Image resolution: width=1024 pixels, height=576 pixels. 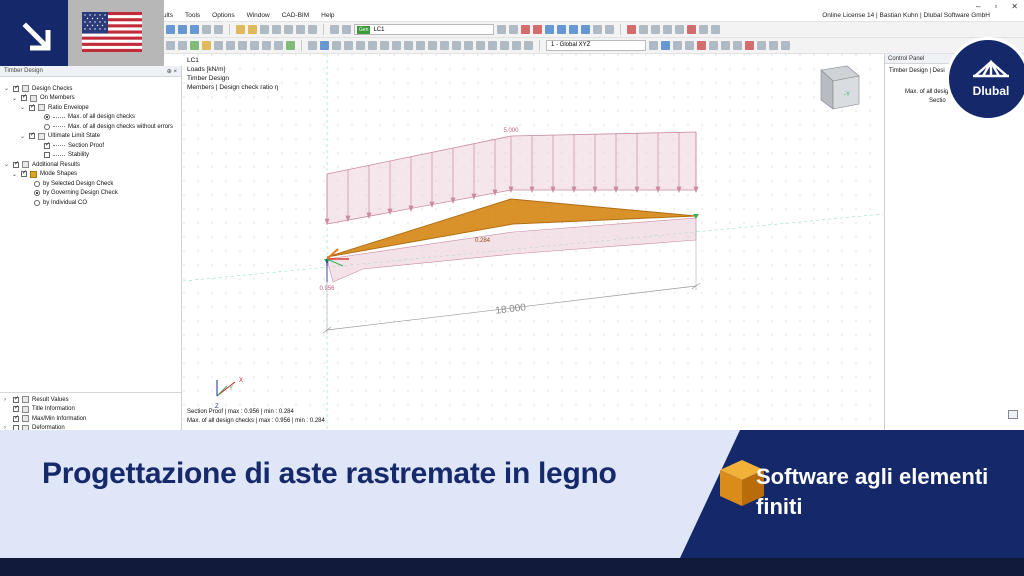 What do you see at coordinates (596, 45) in the screenshot?
I see `view-select: 1 - Global XYZ` at bounding box center [596, 45].